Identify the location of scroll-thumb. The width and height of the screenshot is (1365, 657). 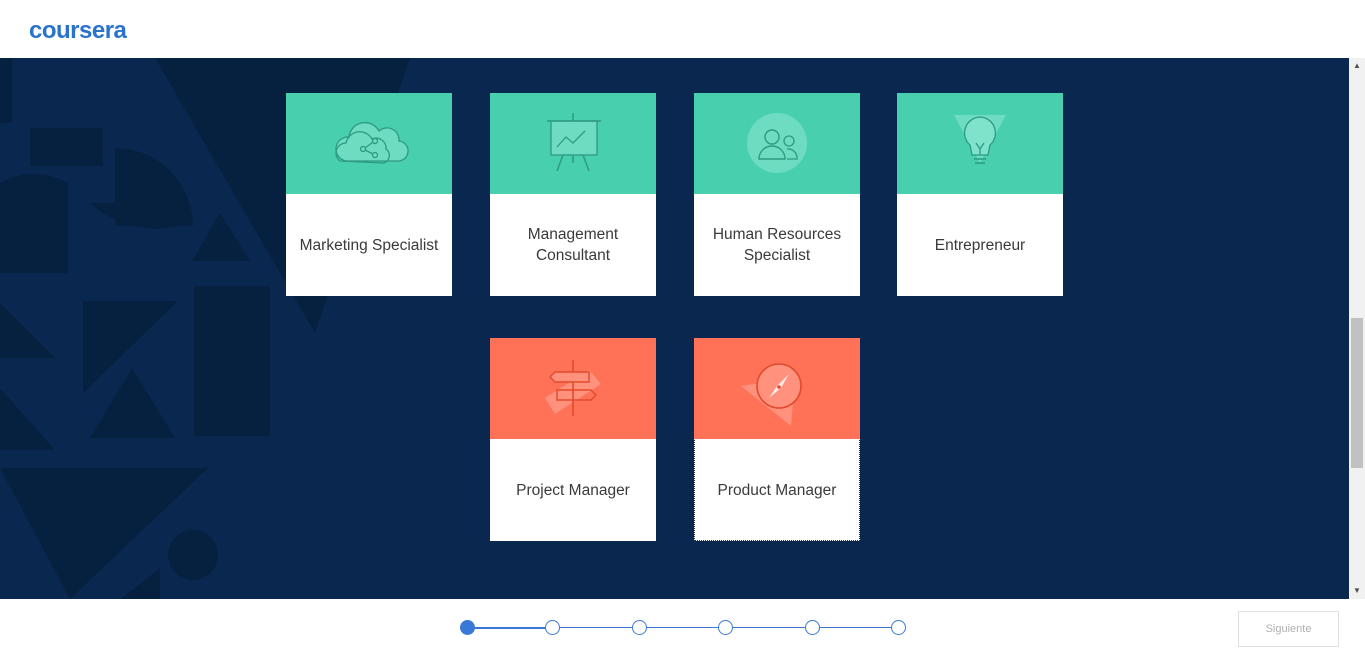
(1357, 393).